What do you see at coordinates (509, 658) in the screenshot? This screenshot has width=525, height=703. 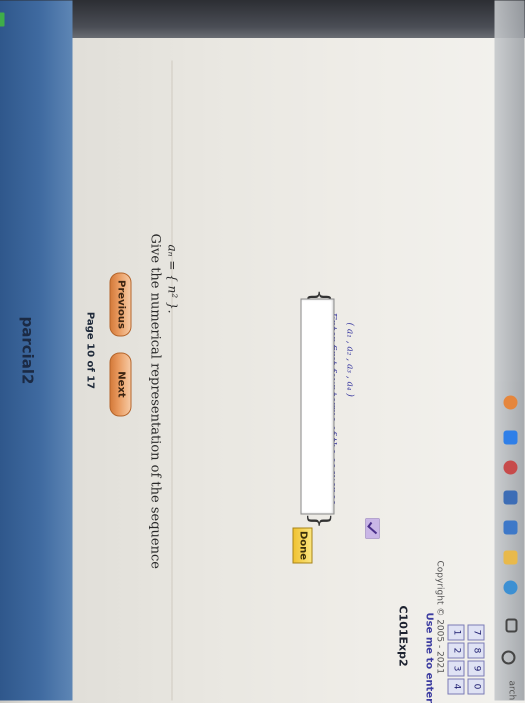 I see `start-icon` at bounding box center [509, 658].